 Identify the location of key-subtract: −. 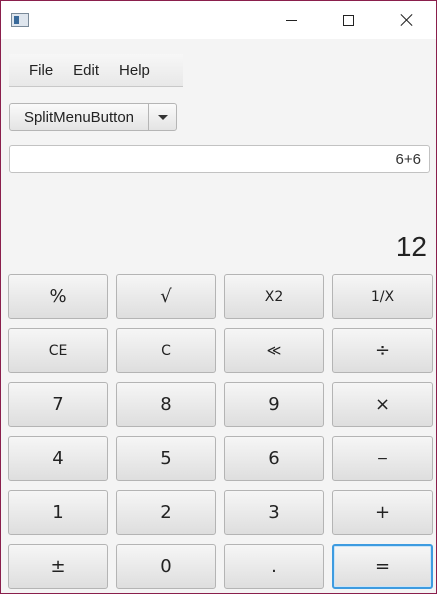
(382, 458).